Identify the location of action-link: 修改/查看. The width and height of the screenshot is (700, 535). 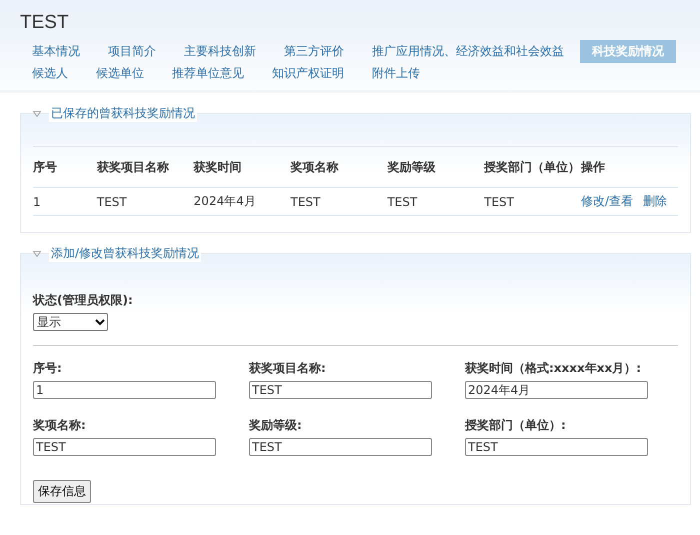
(606, 201).